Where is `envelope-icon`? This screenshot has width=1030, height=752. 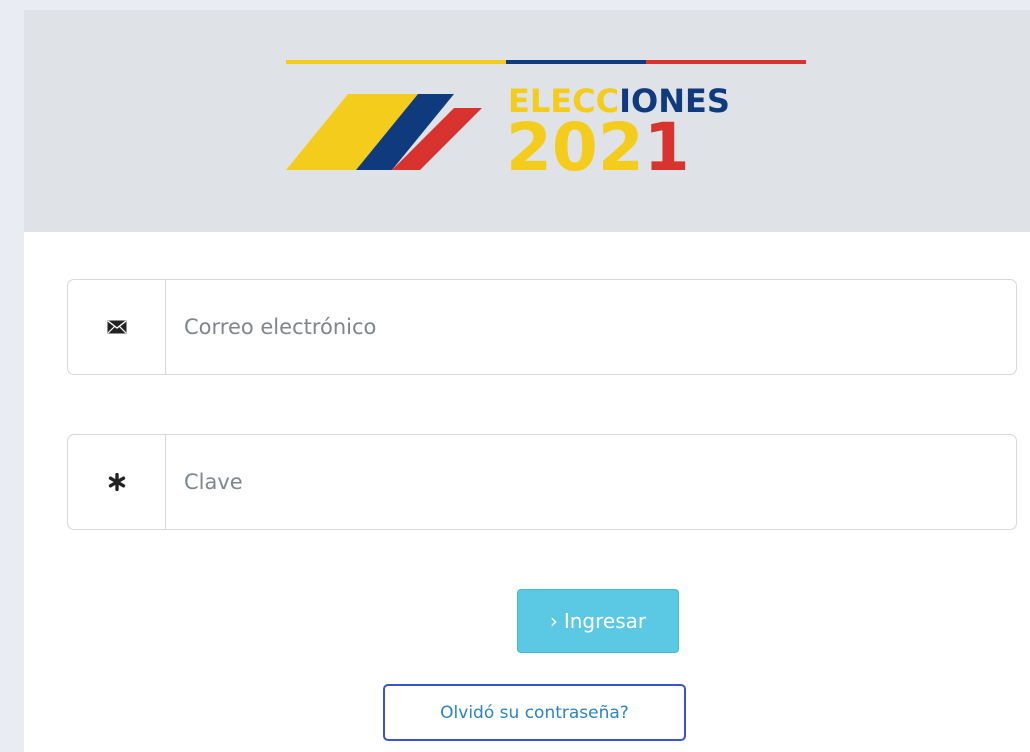 envelope-icon is located at coordinates (116, 327).